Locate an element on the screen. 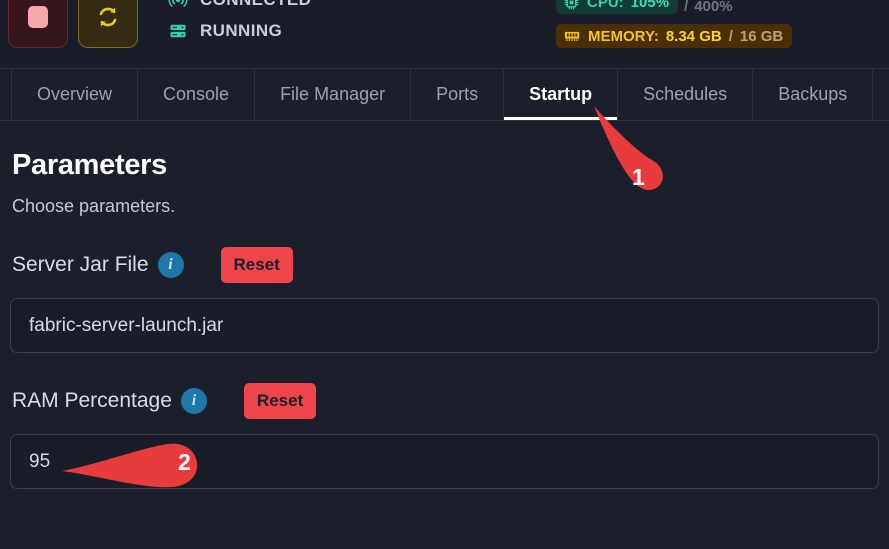 This screenshot has height=549, width=889. memory-max: 16 GB is located at coordinates (761, 36).